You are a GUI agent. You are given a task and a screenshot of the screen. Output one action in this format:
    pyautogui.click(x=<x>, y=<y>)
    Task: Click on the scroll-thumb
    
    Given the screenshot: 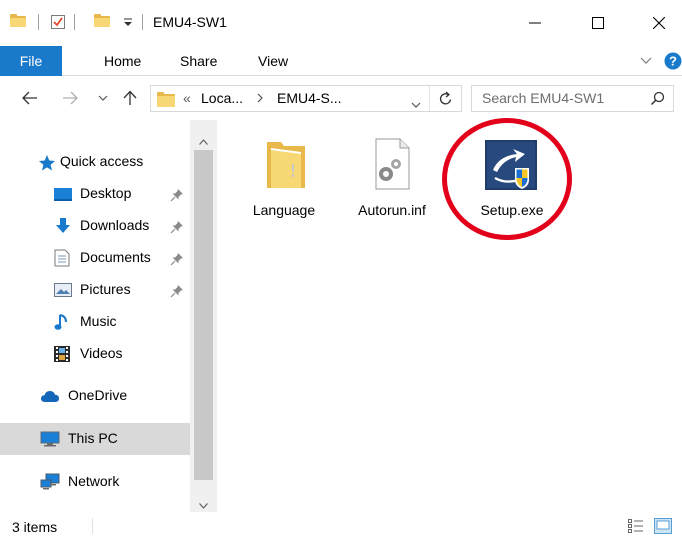 What is the action you would take?
    pyautogui.click(x=203, y=315)
    